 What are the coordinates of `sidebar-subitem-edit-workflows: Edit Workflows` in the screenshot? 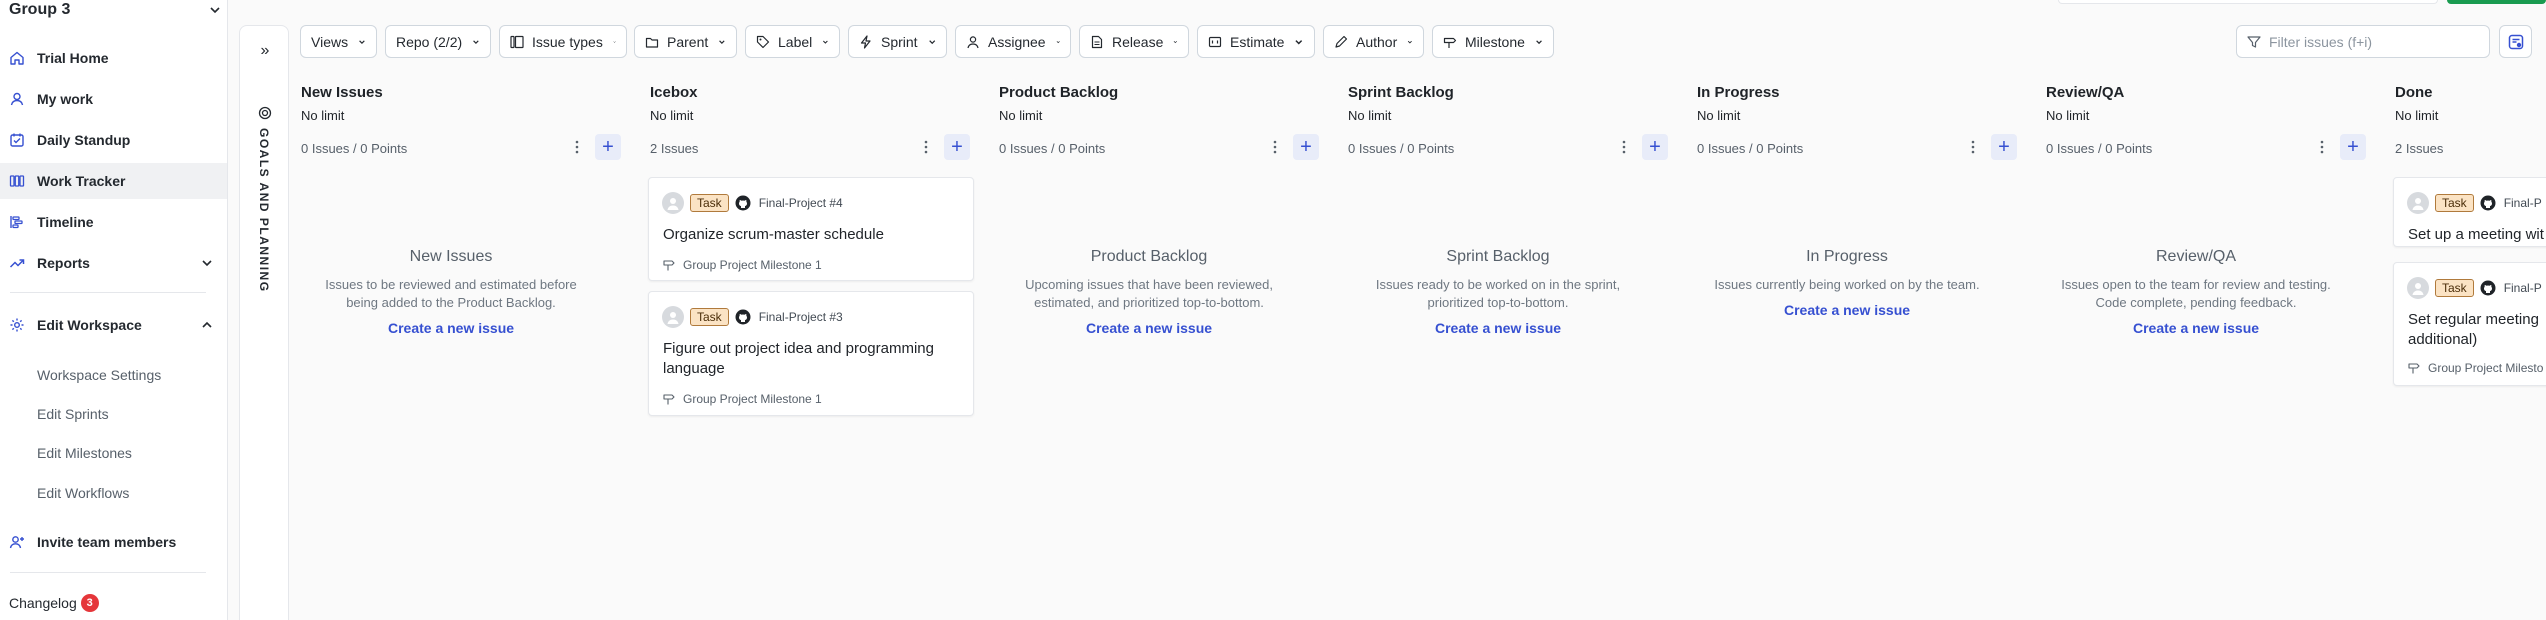 It's located at (83, 493).